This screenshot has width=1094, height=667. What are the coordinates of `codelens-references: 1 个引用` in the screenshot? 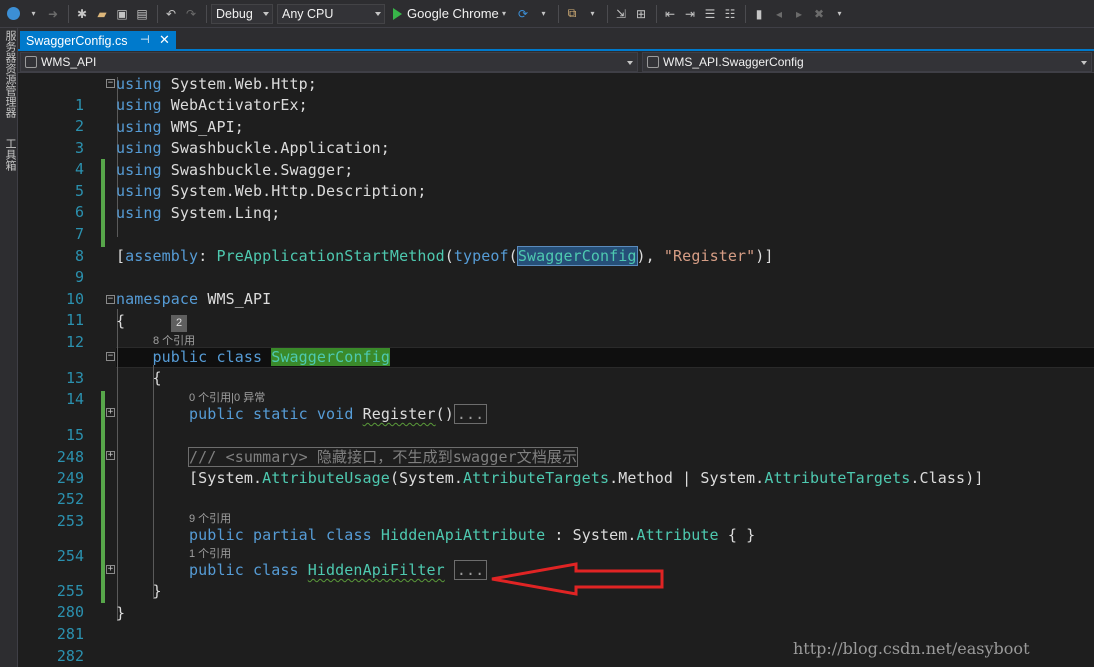 It's located at (210, 553).